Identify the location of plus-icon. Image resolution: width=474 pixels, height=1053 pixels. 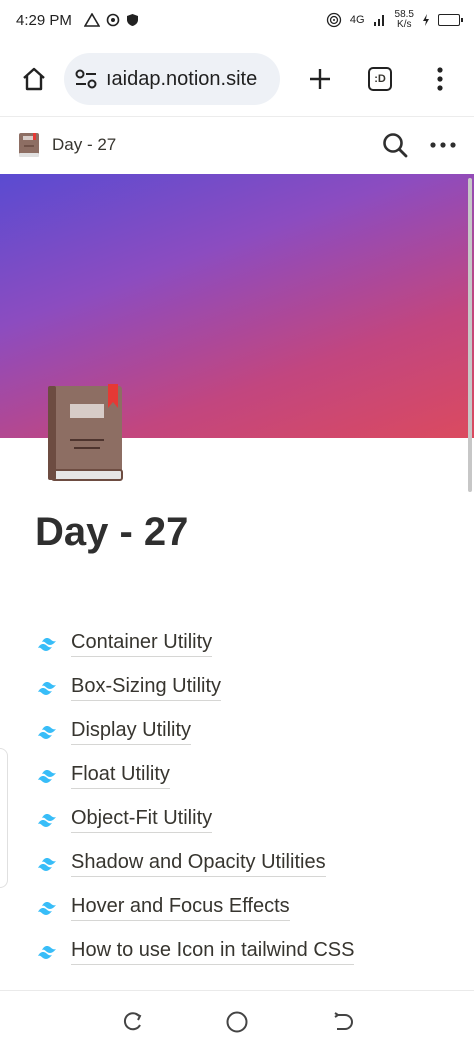
(320, 79).